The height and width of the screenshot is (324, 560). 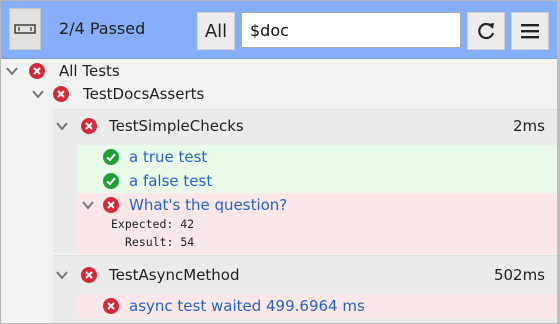 I want to click on pass-summary: 2/4 Passed, so click(x=102, y=28).